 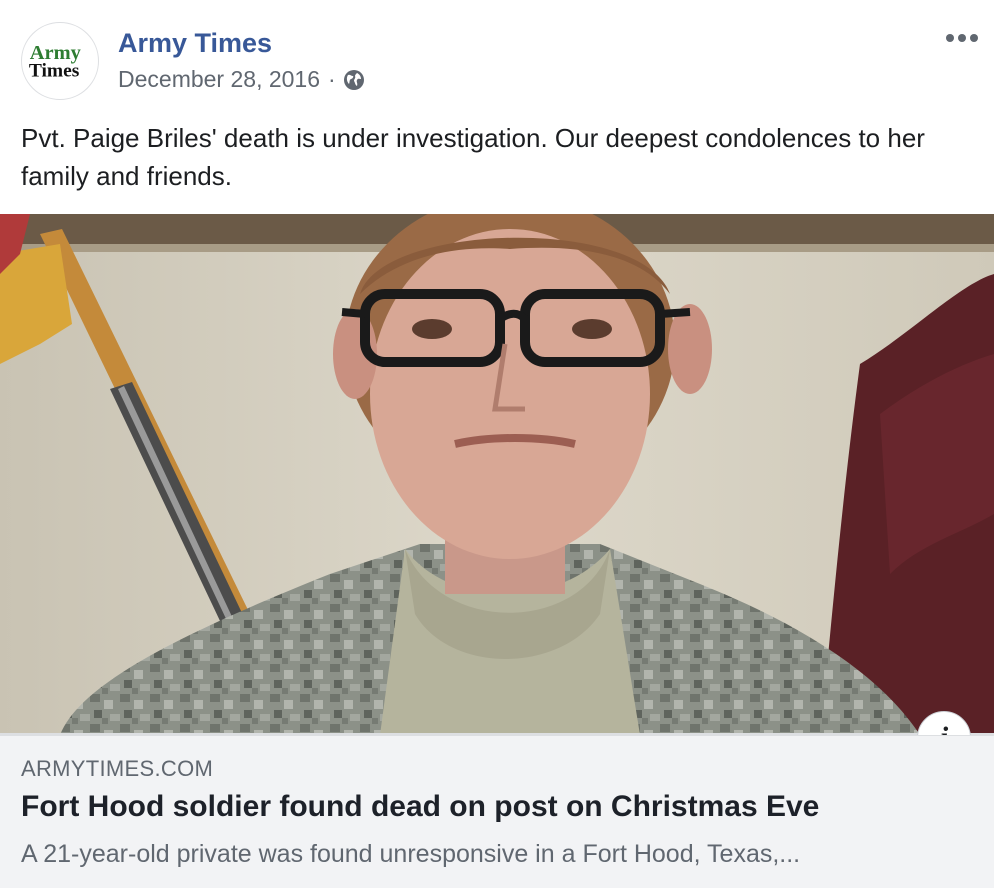 I want to click on post-date: December 28, 2016, so click(x=219, y=79).